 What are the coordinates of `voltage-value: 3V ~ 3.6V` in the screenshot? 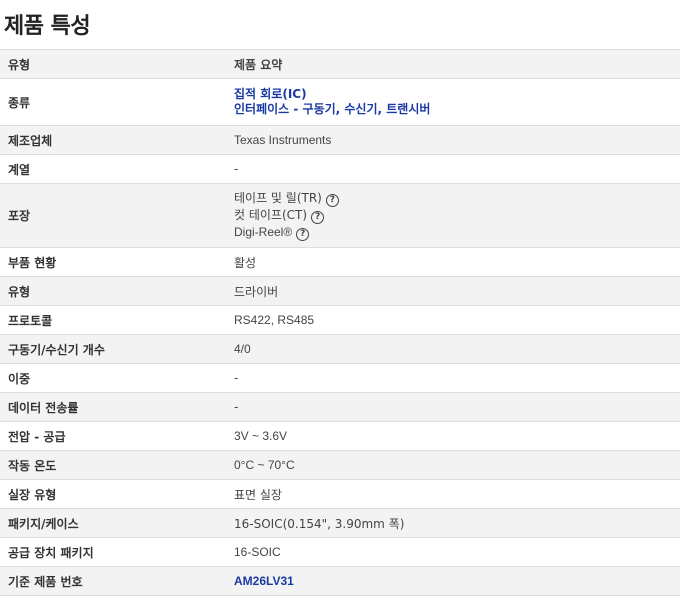 It's located at (261, 436).